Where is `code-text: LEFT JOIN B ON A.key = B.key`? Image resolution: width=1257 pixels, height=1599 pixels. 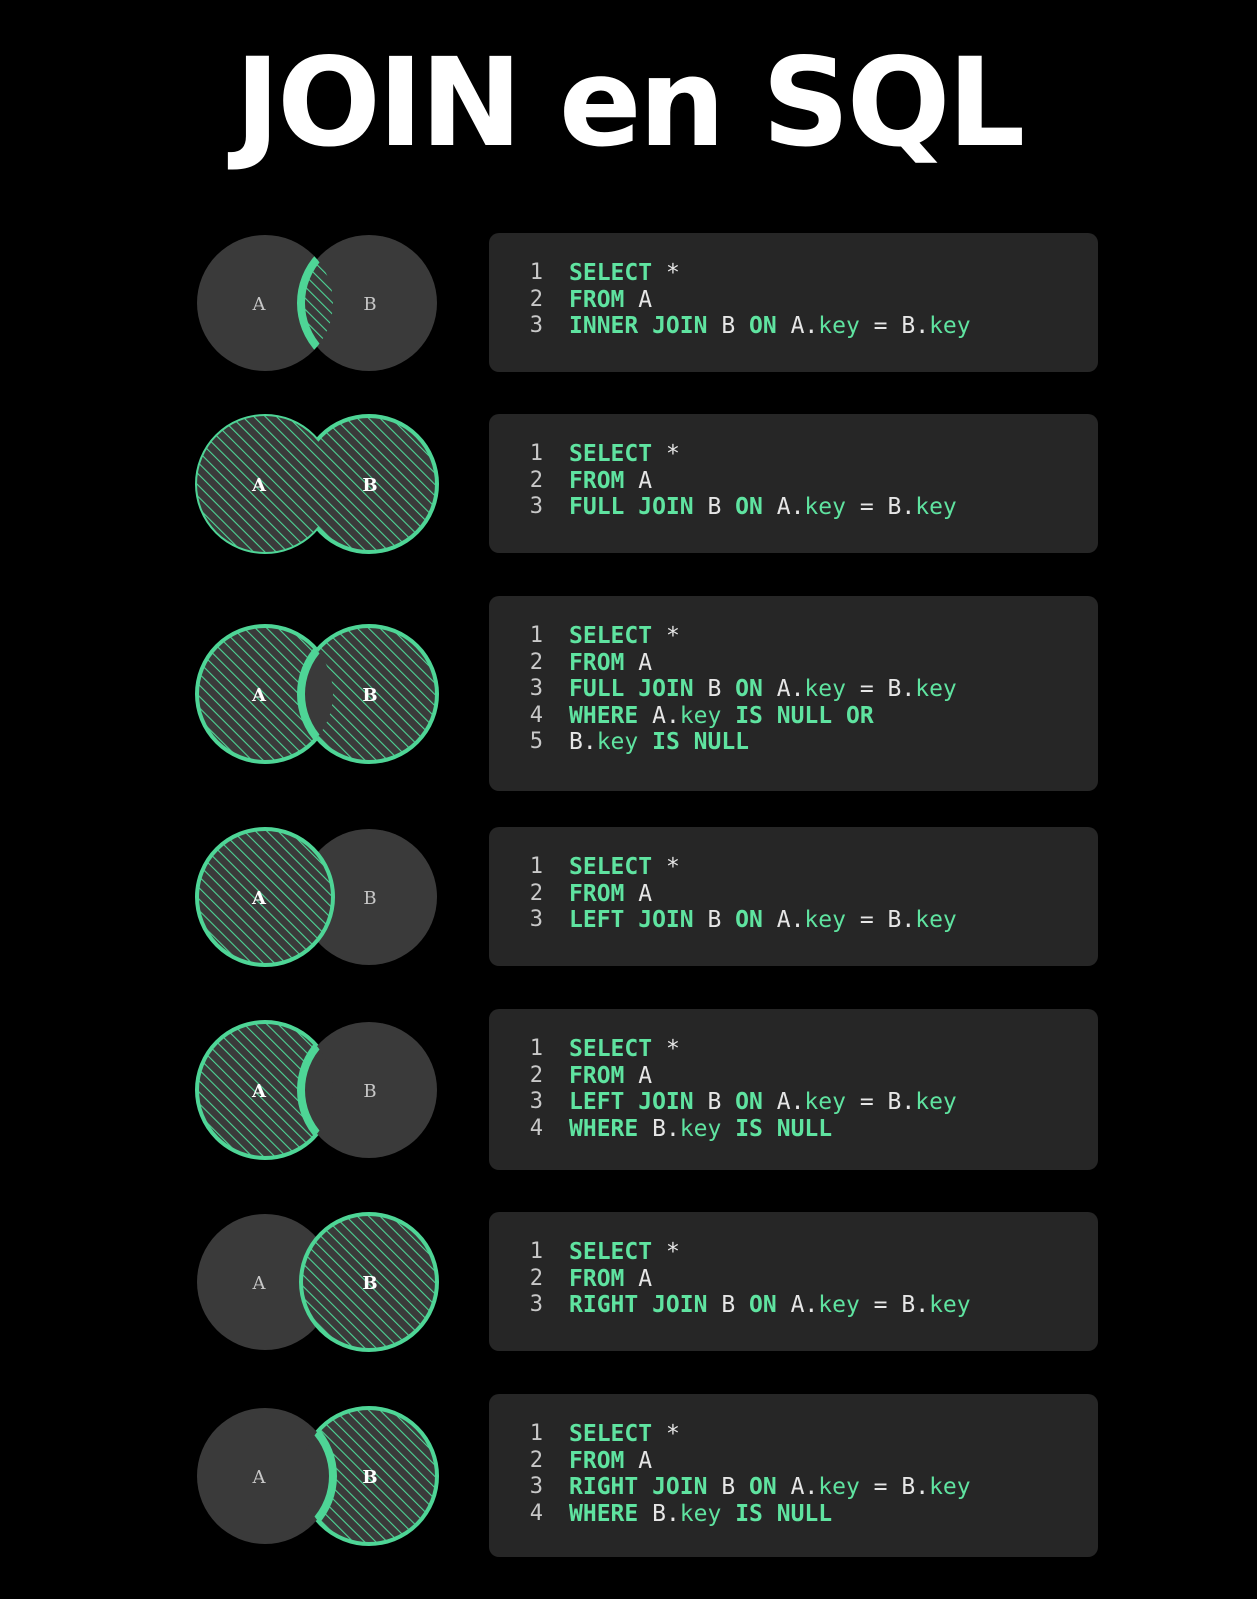 code-text: LEFT JOIN B ON A.key = B.key is located at coordinates (763, 1102).